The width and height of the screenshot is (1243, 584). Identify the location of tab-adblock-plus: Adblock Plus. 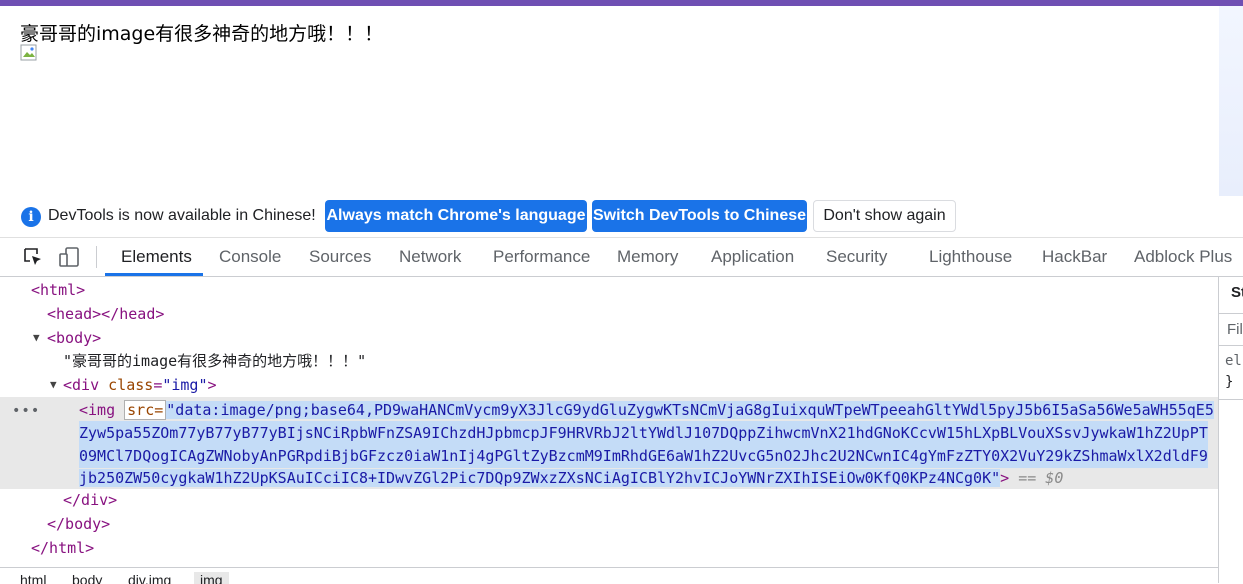
(1183, 257).